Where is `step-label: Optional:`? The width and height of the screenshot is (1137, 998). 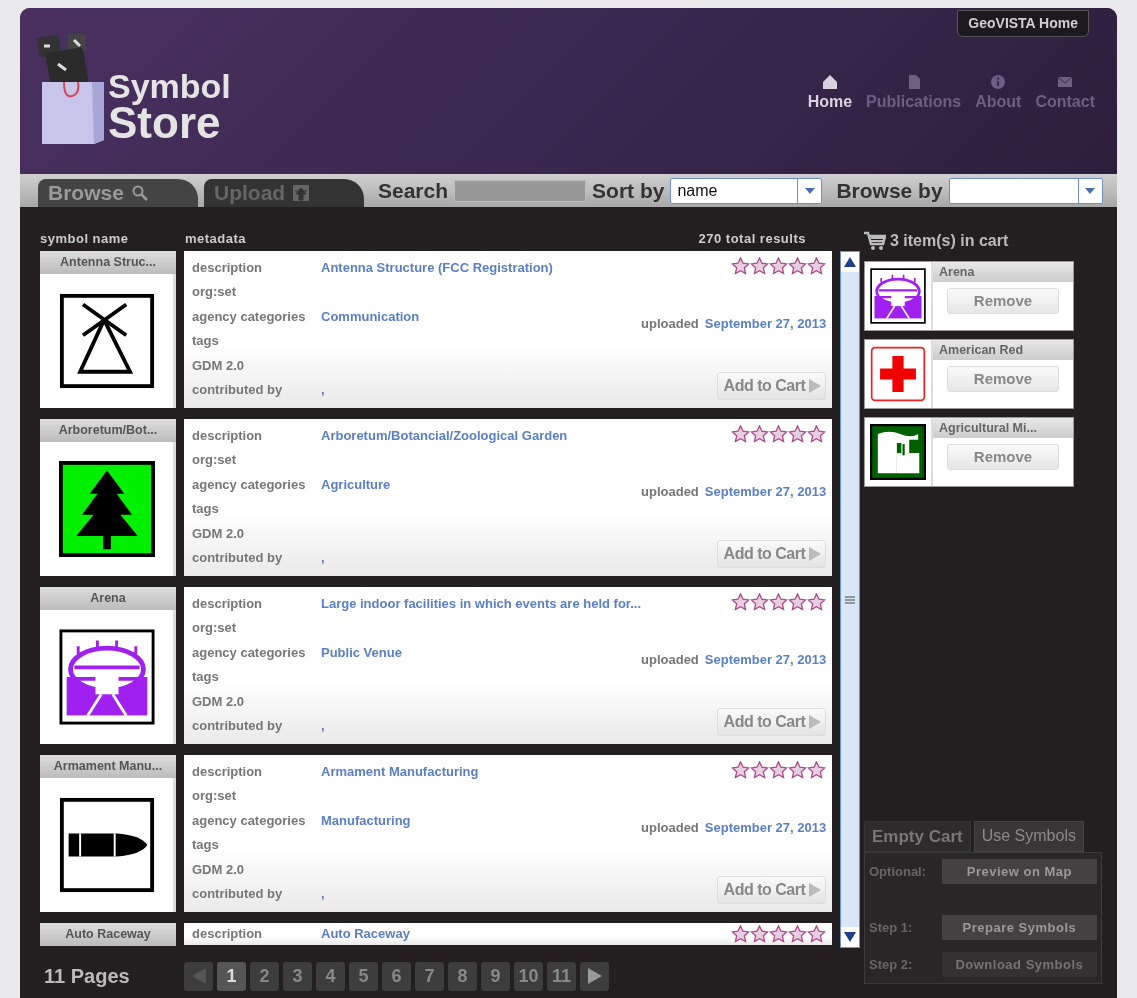
step-label: Optional: is located at coordinates (898, 871).